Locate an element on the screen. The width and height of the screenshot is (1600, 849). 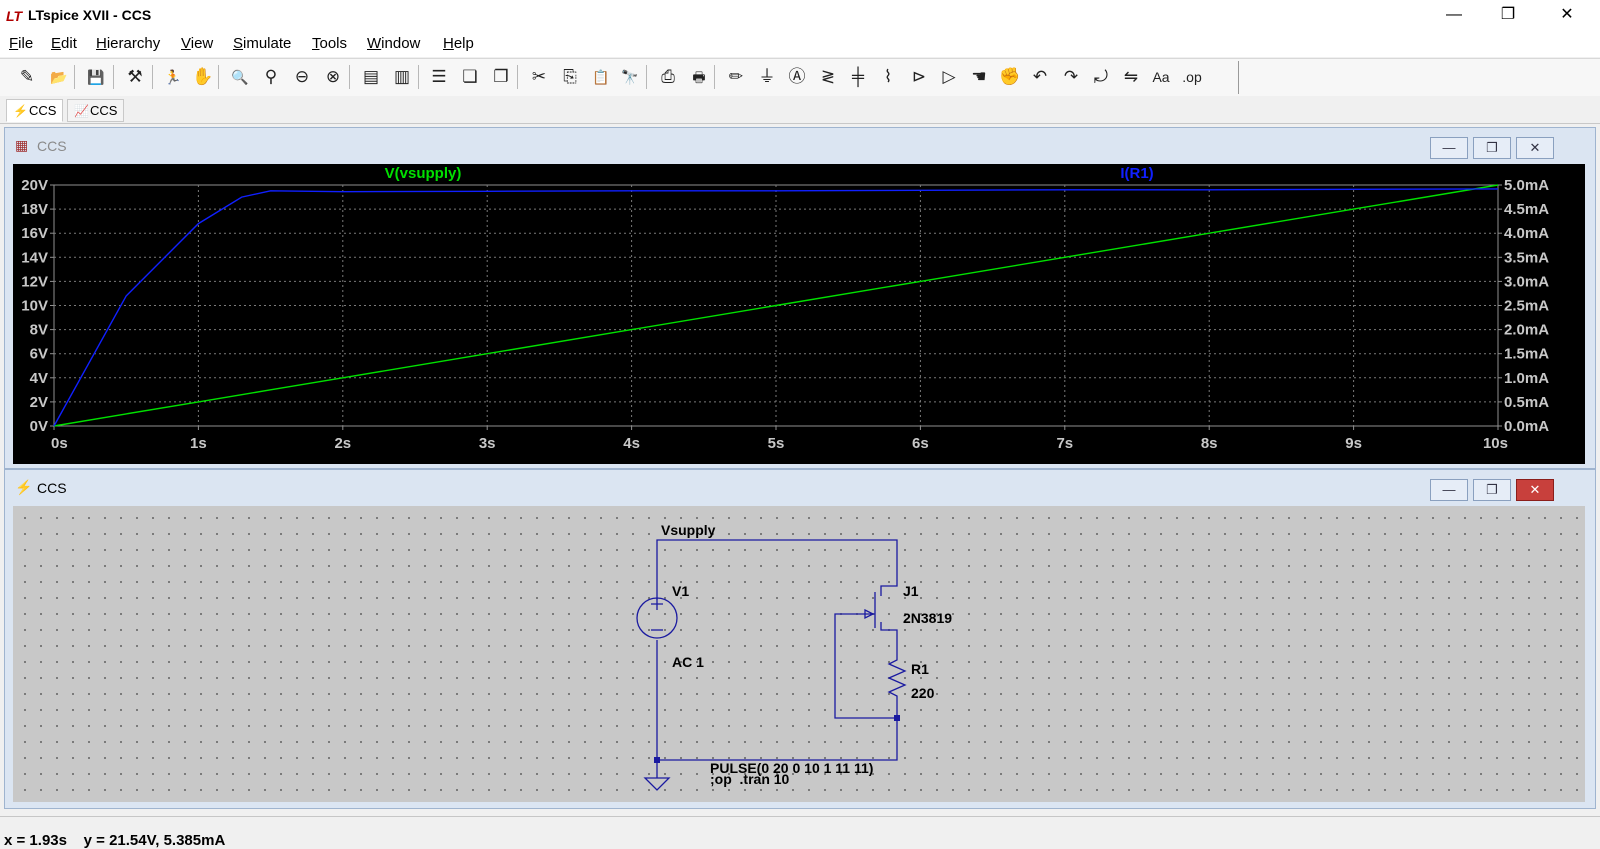
minimize-button: — is located at coordinates (1454, 15).